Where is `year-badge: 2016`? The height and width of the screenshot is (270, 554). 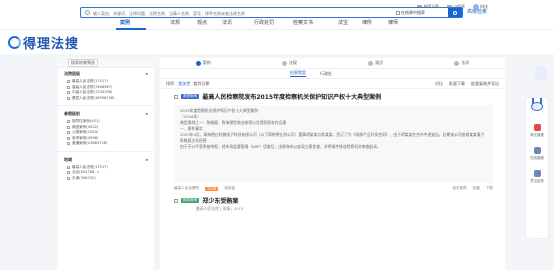 year-badge: 2016 is located at coordinates (212, 188).